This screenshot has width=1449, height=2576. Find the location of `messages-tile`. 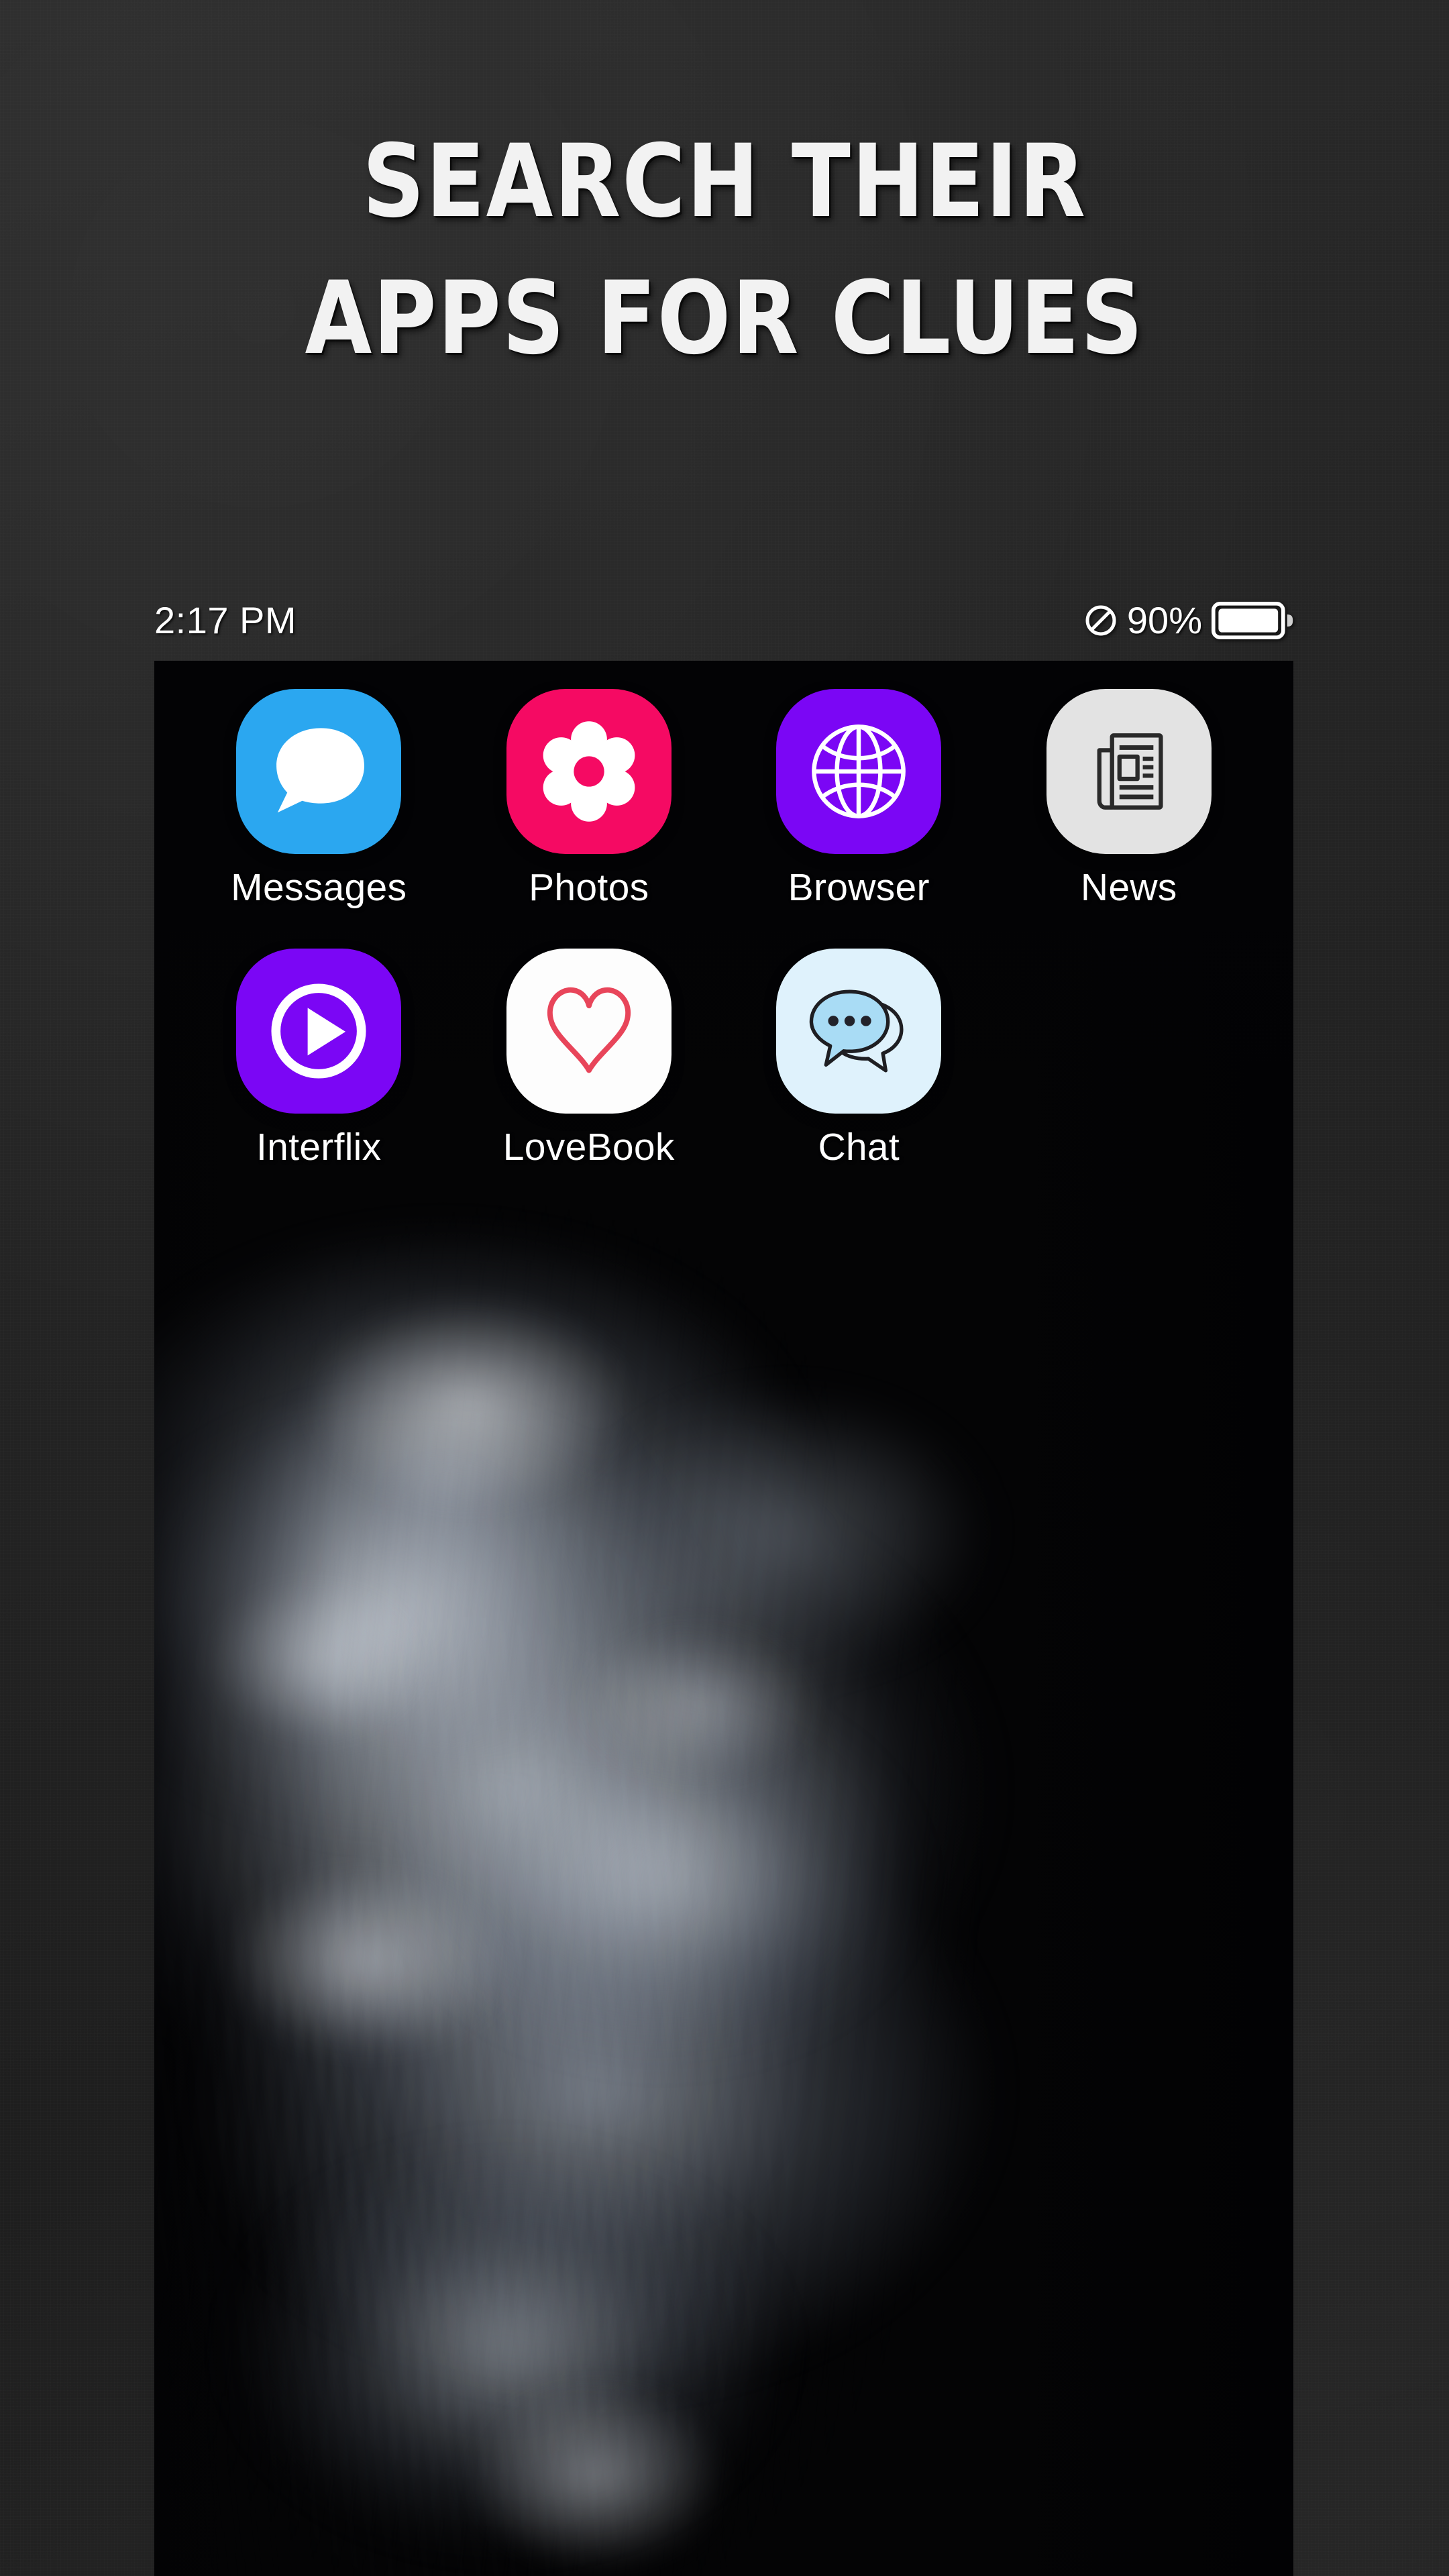

messages-tile is located at coordinates (319, 771).